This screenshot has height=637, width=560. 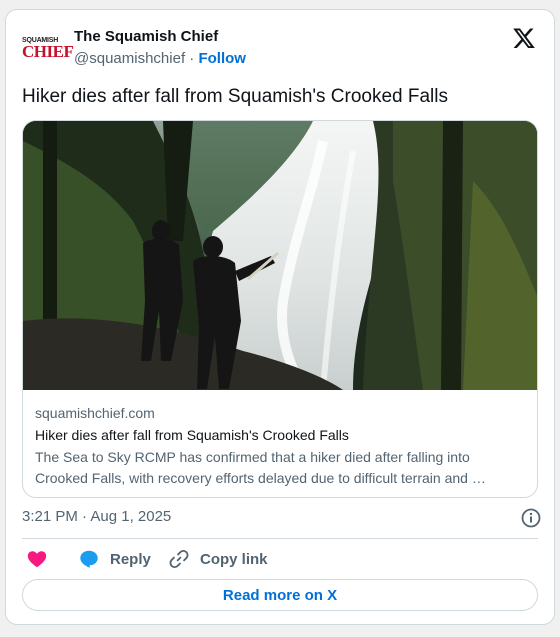 I want to click on tweet-timestamp: 3:21 PM · Aug 1, 2025, so click(x=96, y=516).